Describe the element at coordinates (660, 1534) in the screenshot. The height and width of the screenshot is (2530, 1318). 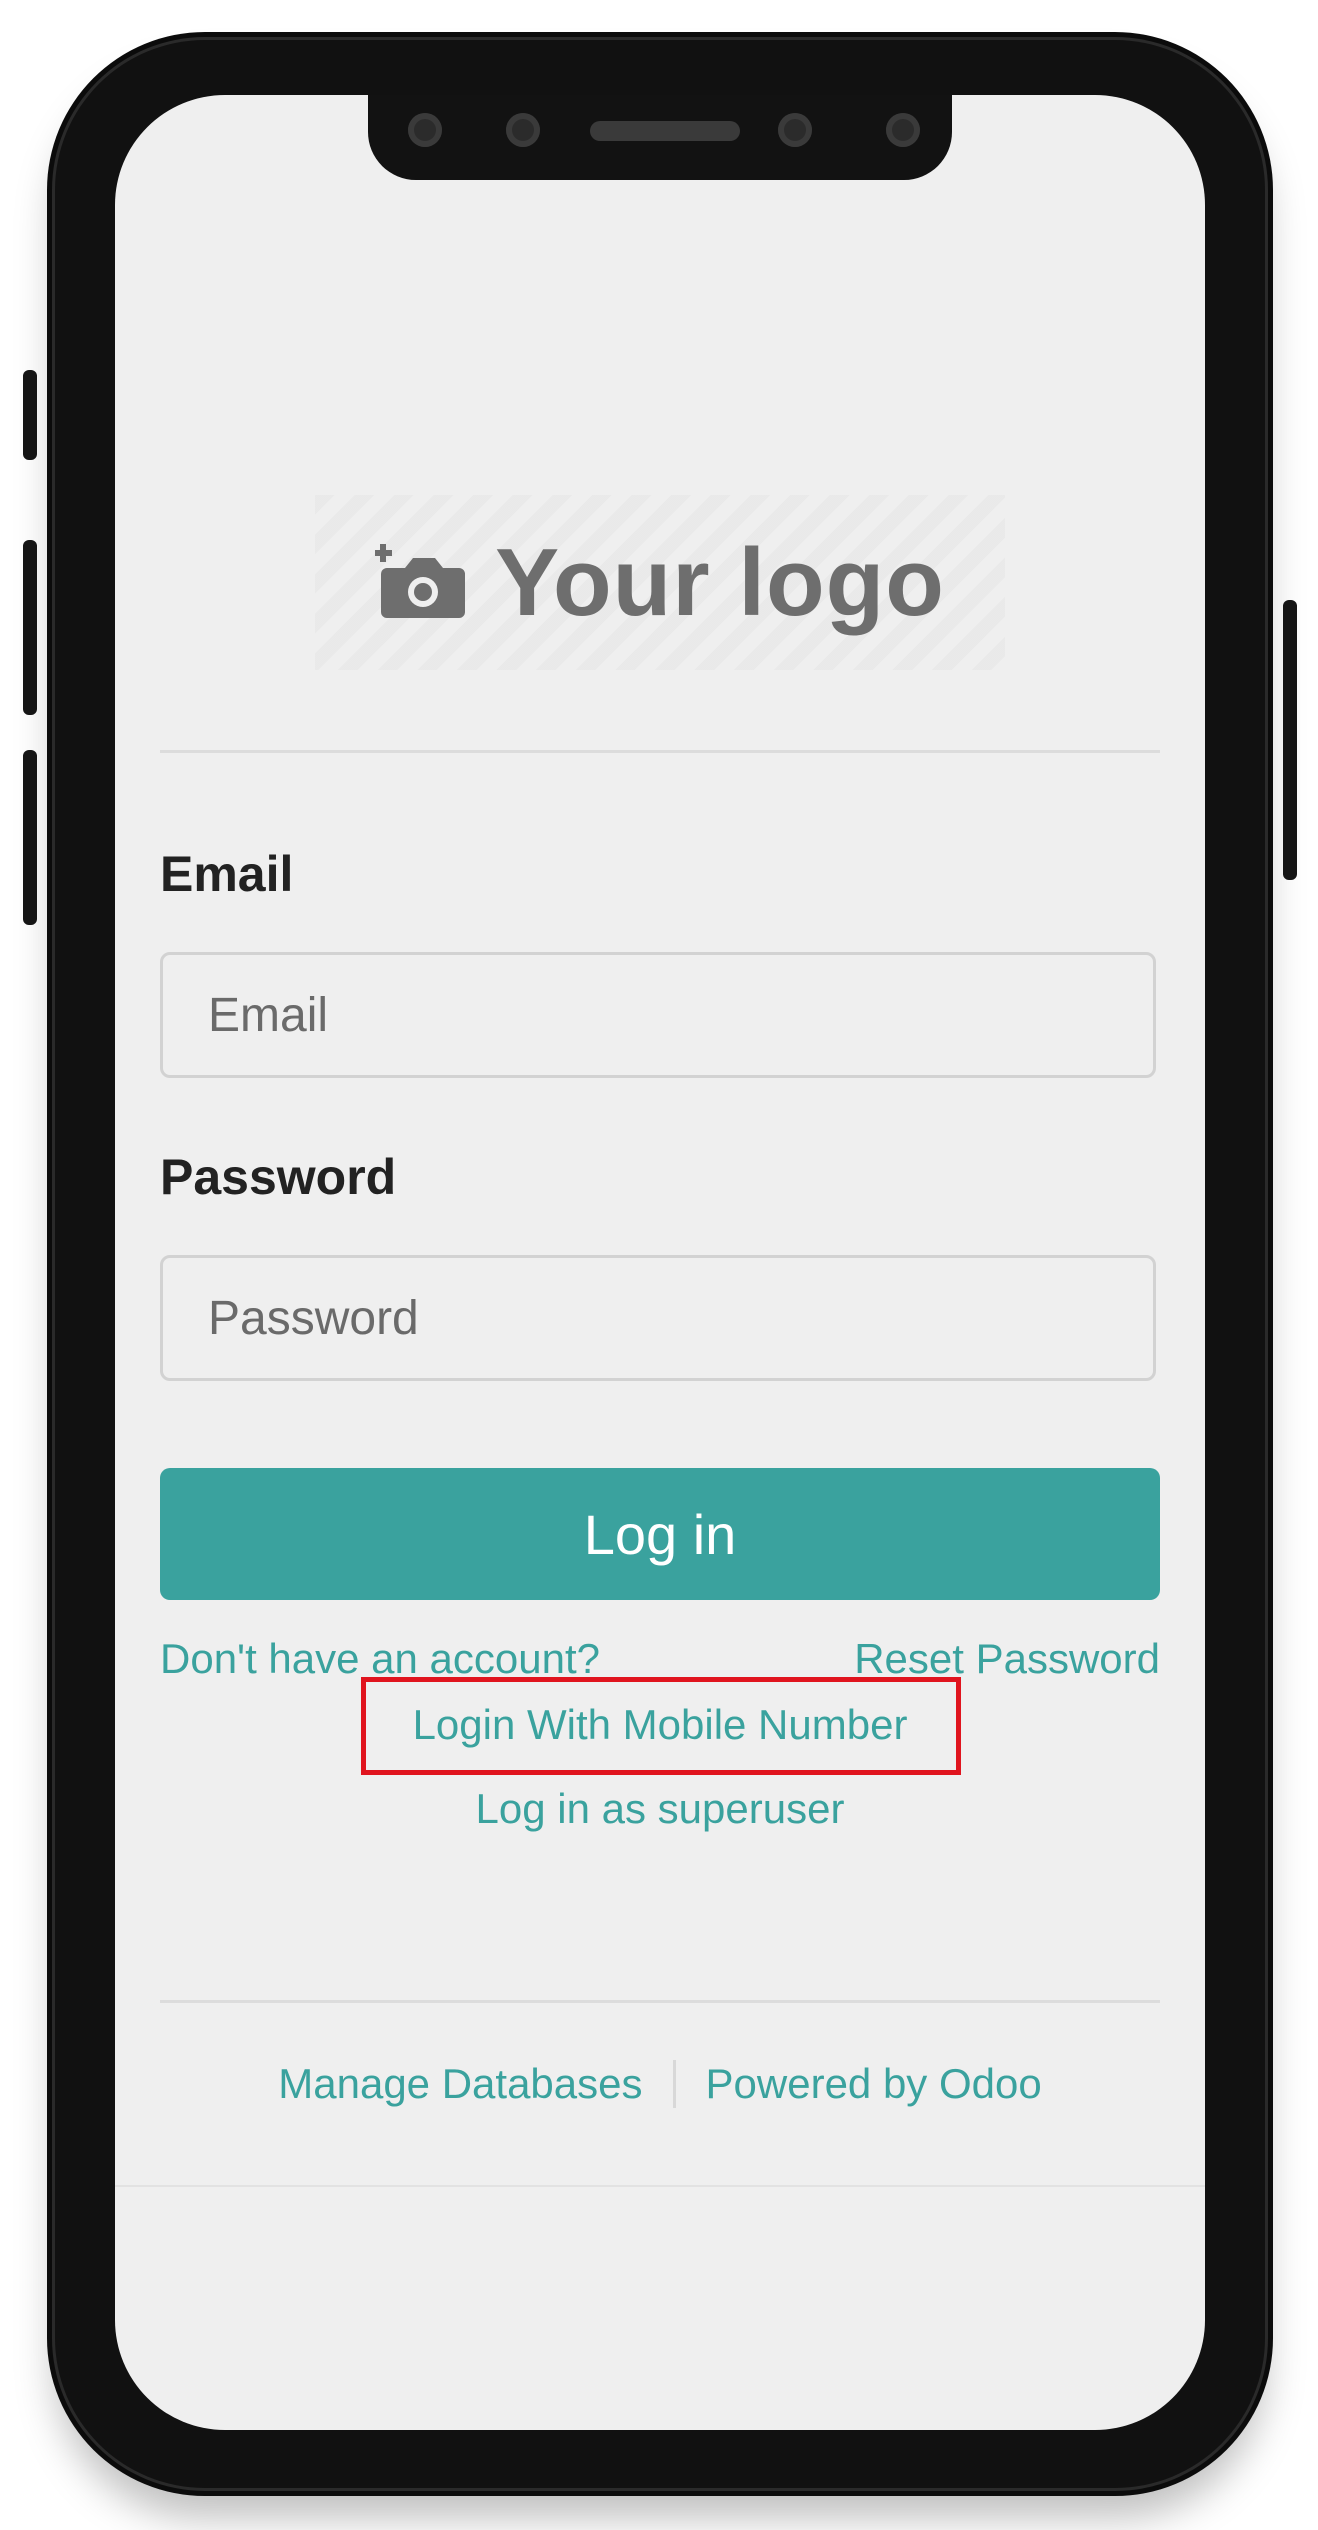
I see `login-button: Log in` at that location.